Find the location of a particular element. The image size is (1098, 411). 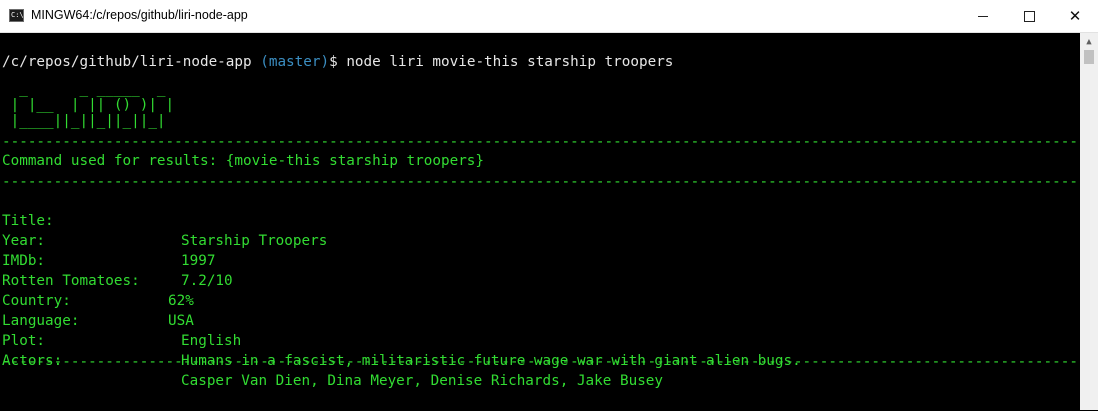

field-value: English is located at coordinates (211, 341).